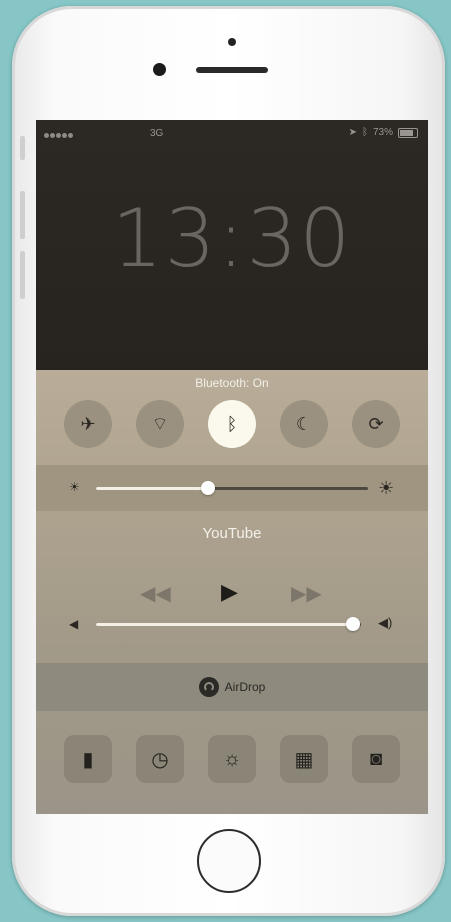 This screenshot has height=922, width=451. I want to click on shortcut-row: ▮ ◷ ☼ ▦ ◙, so click(232, 759).